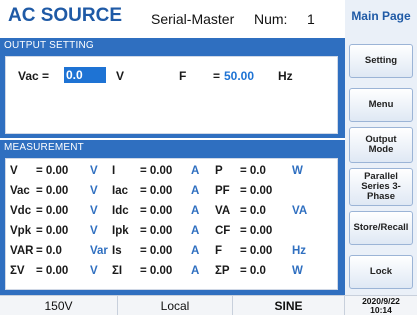  What do you see at coordinates (381, 105) in the screenshot?
I see `menu-button: Menu` at bounding box center [381, 105].